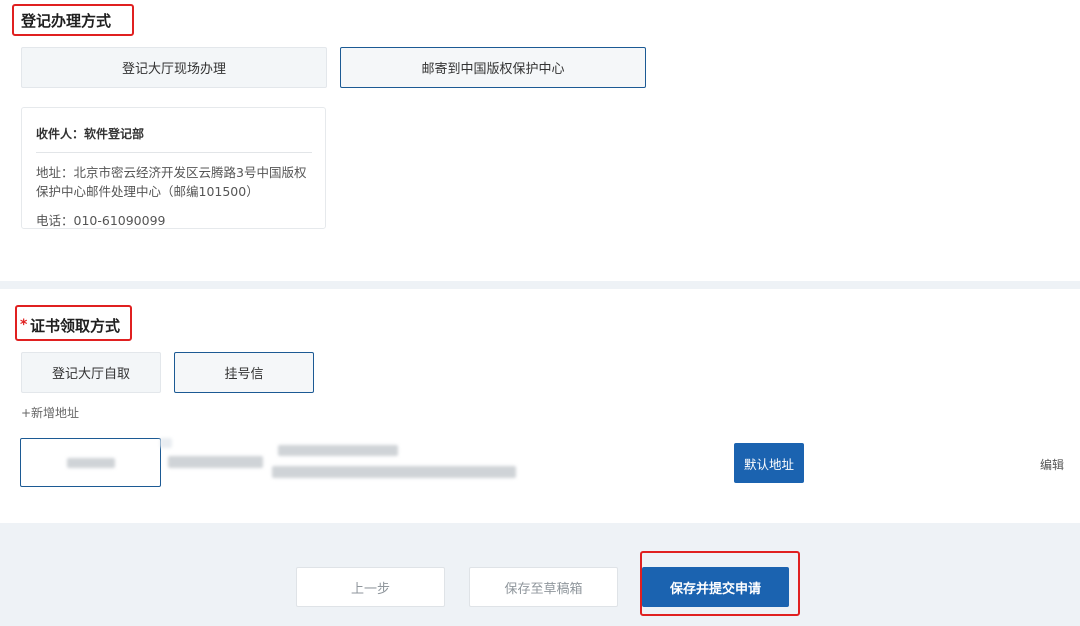  I want to click on redacted-address-line2, so click(394, 472).